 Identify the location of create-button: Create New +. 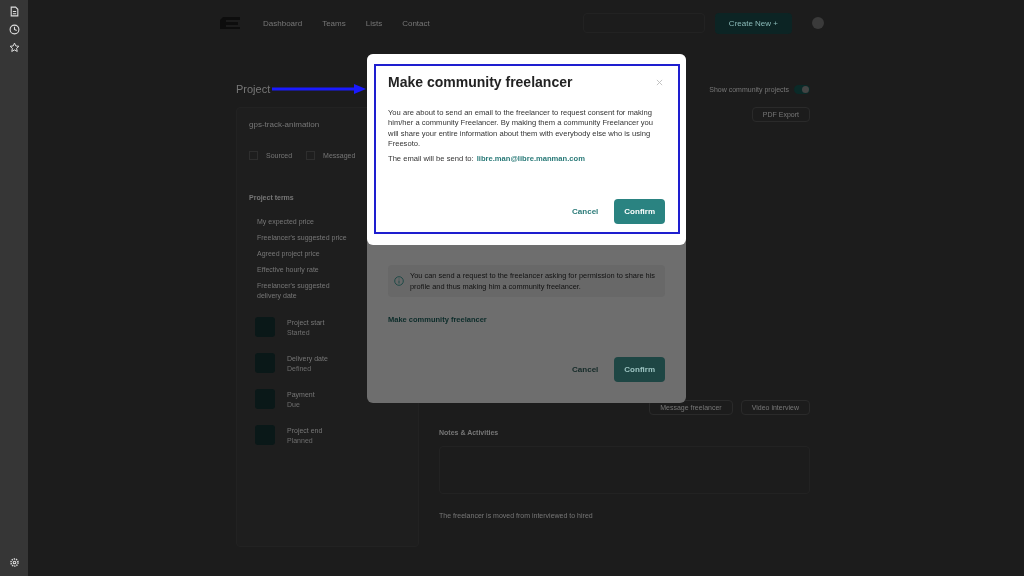
(753, 23).